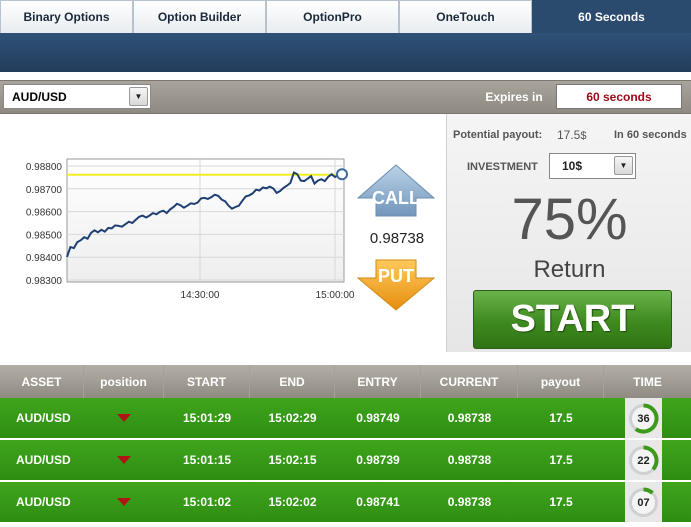  I want to click on countdown-seconds: 36, so click(643, 418).